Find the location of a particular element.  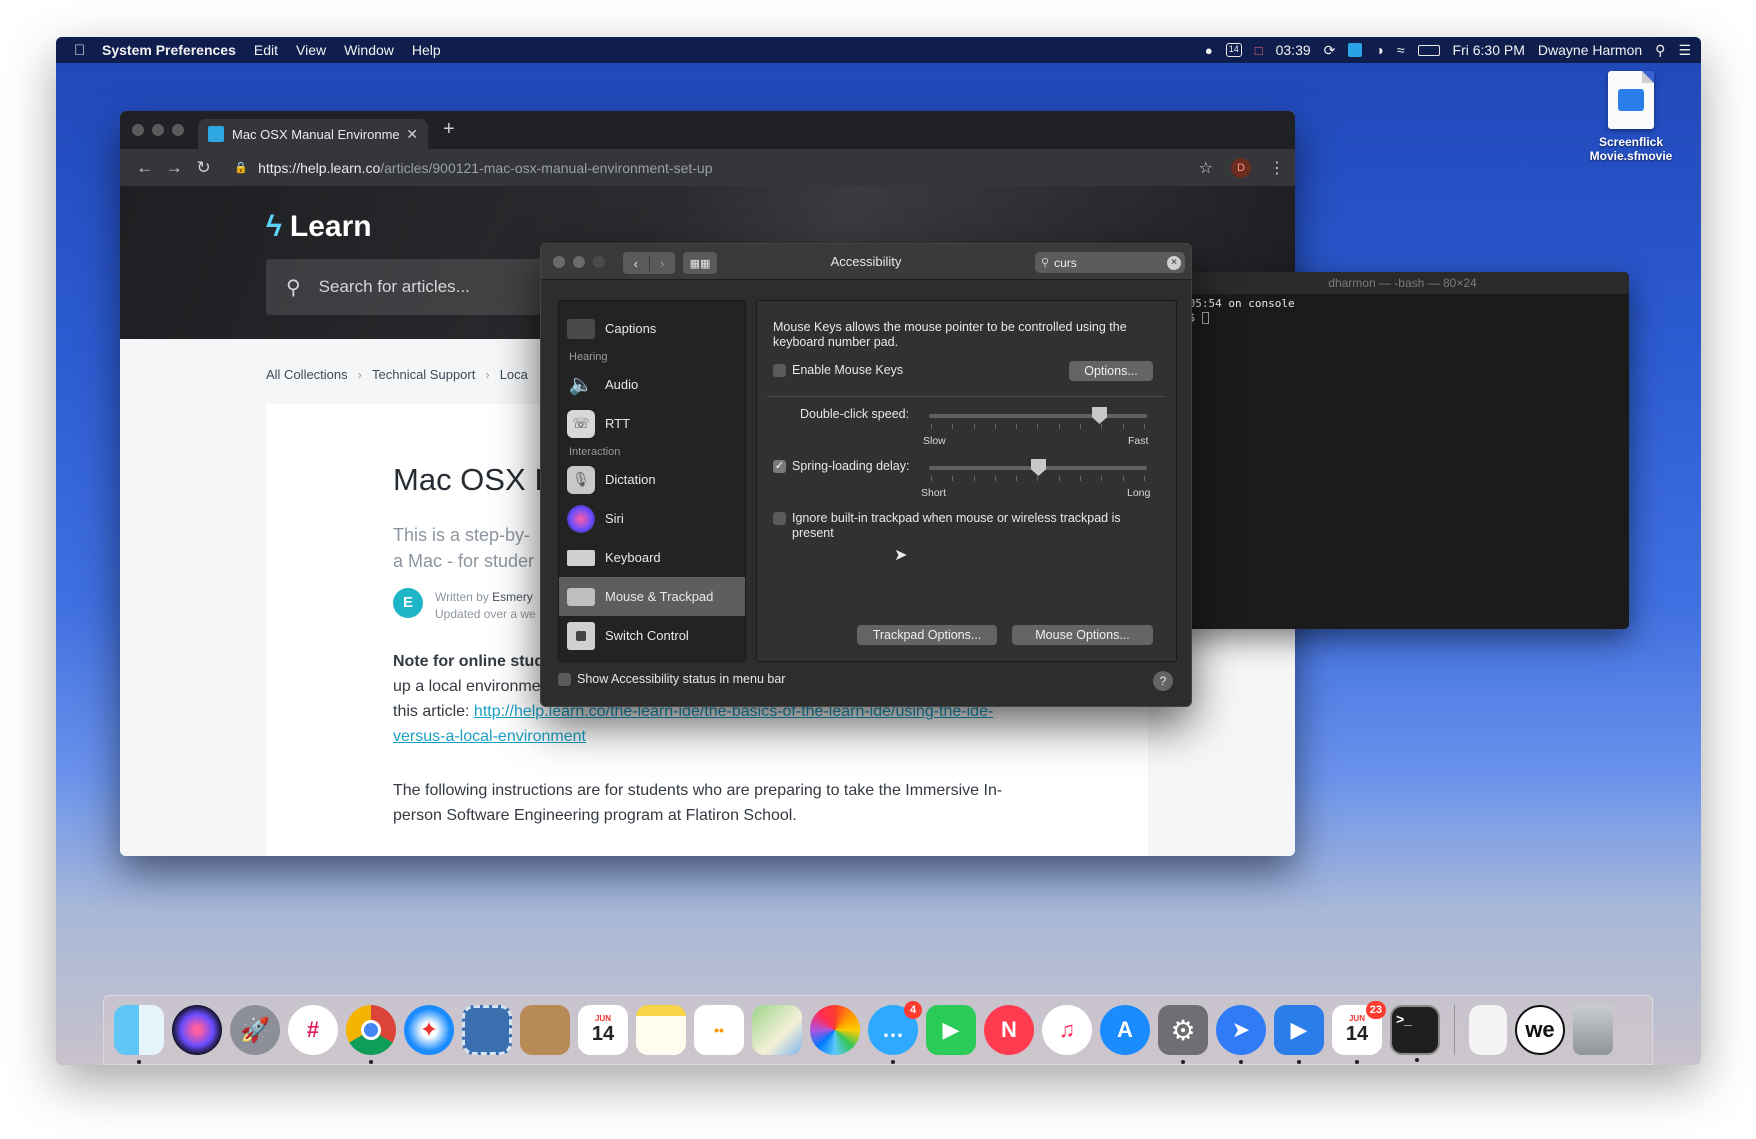

timer-icon: □ is located at coordinates (1259, 50).